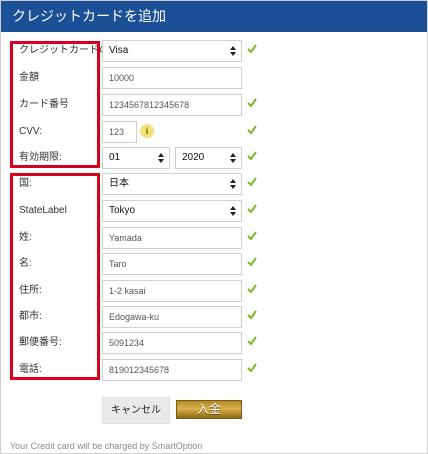 The width and height of the screenshot is (428, 454). I want to click on state-row: StateLabel Tokyo, so click(214, 211).